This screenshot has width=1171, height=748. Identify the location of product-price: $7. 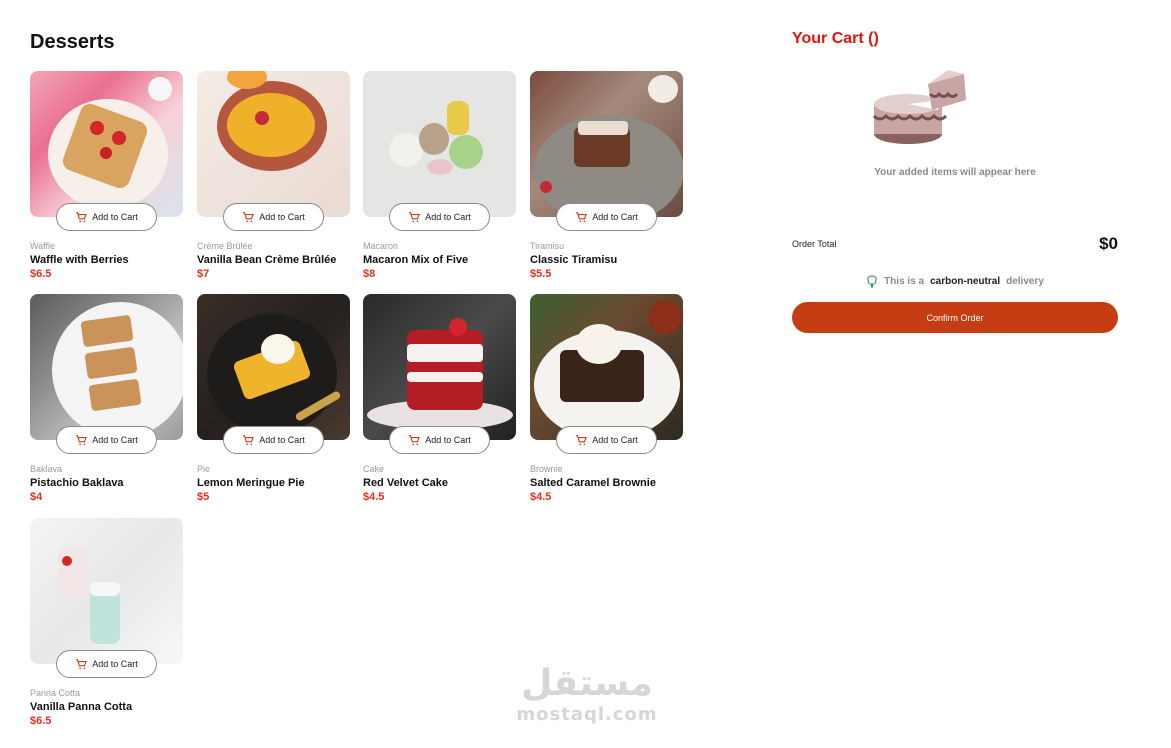
(203, 274).